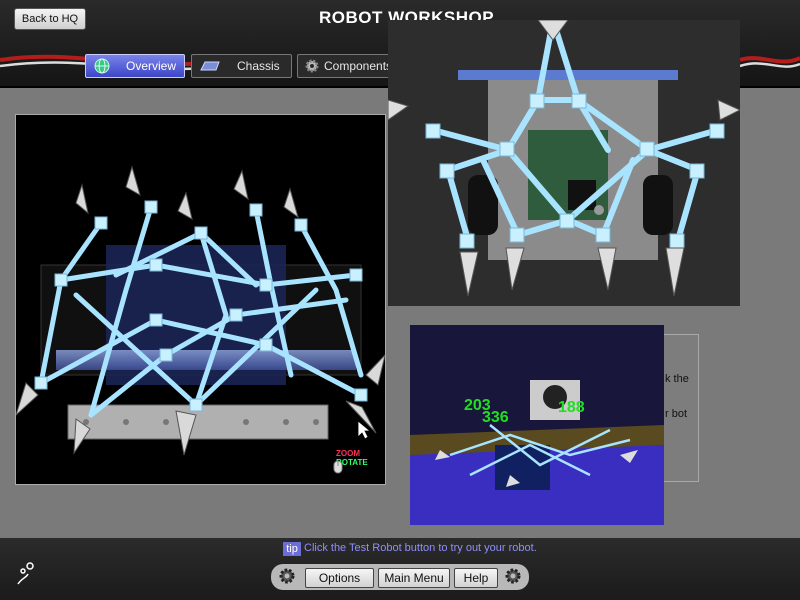 Image resolution: width=800 pixels, height=600 pixels. What do you see at coordinates (476, 578) in the screenshot?
I see `help-button: Help` at bounding box center [476, 578].